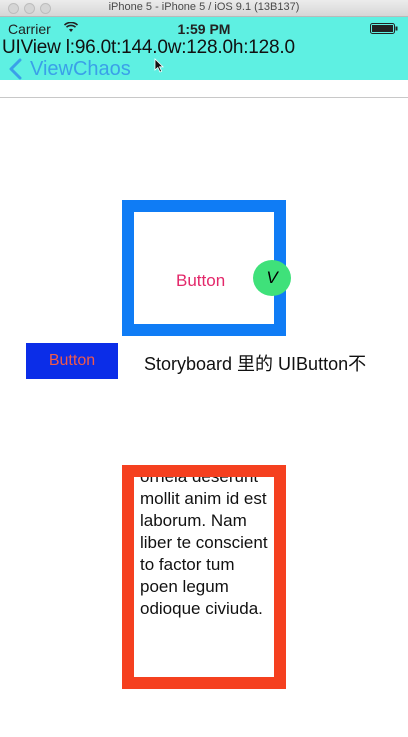 The image size is (408, 737). I want to click on mouse-cursor-icon, so click(159, 65).